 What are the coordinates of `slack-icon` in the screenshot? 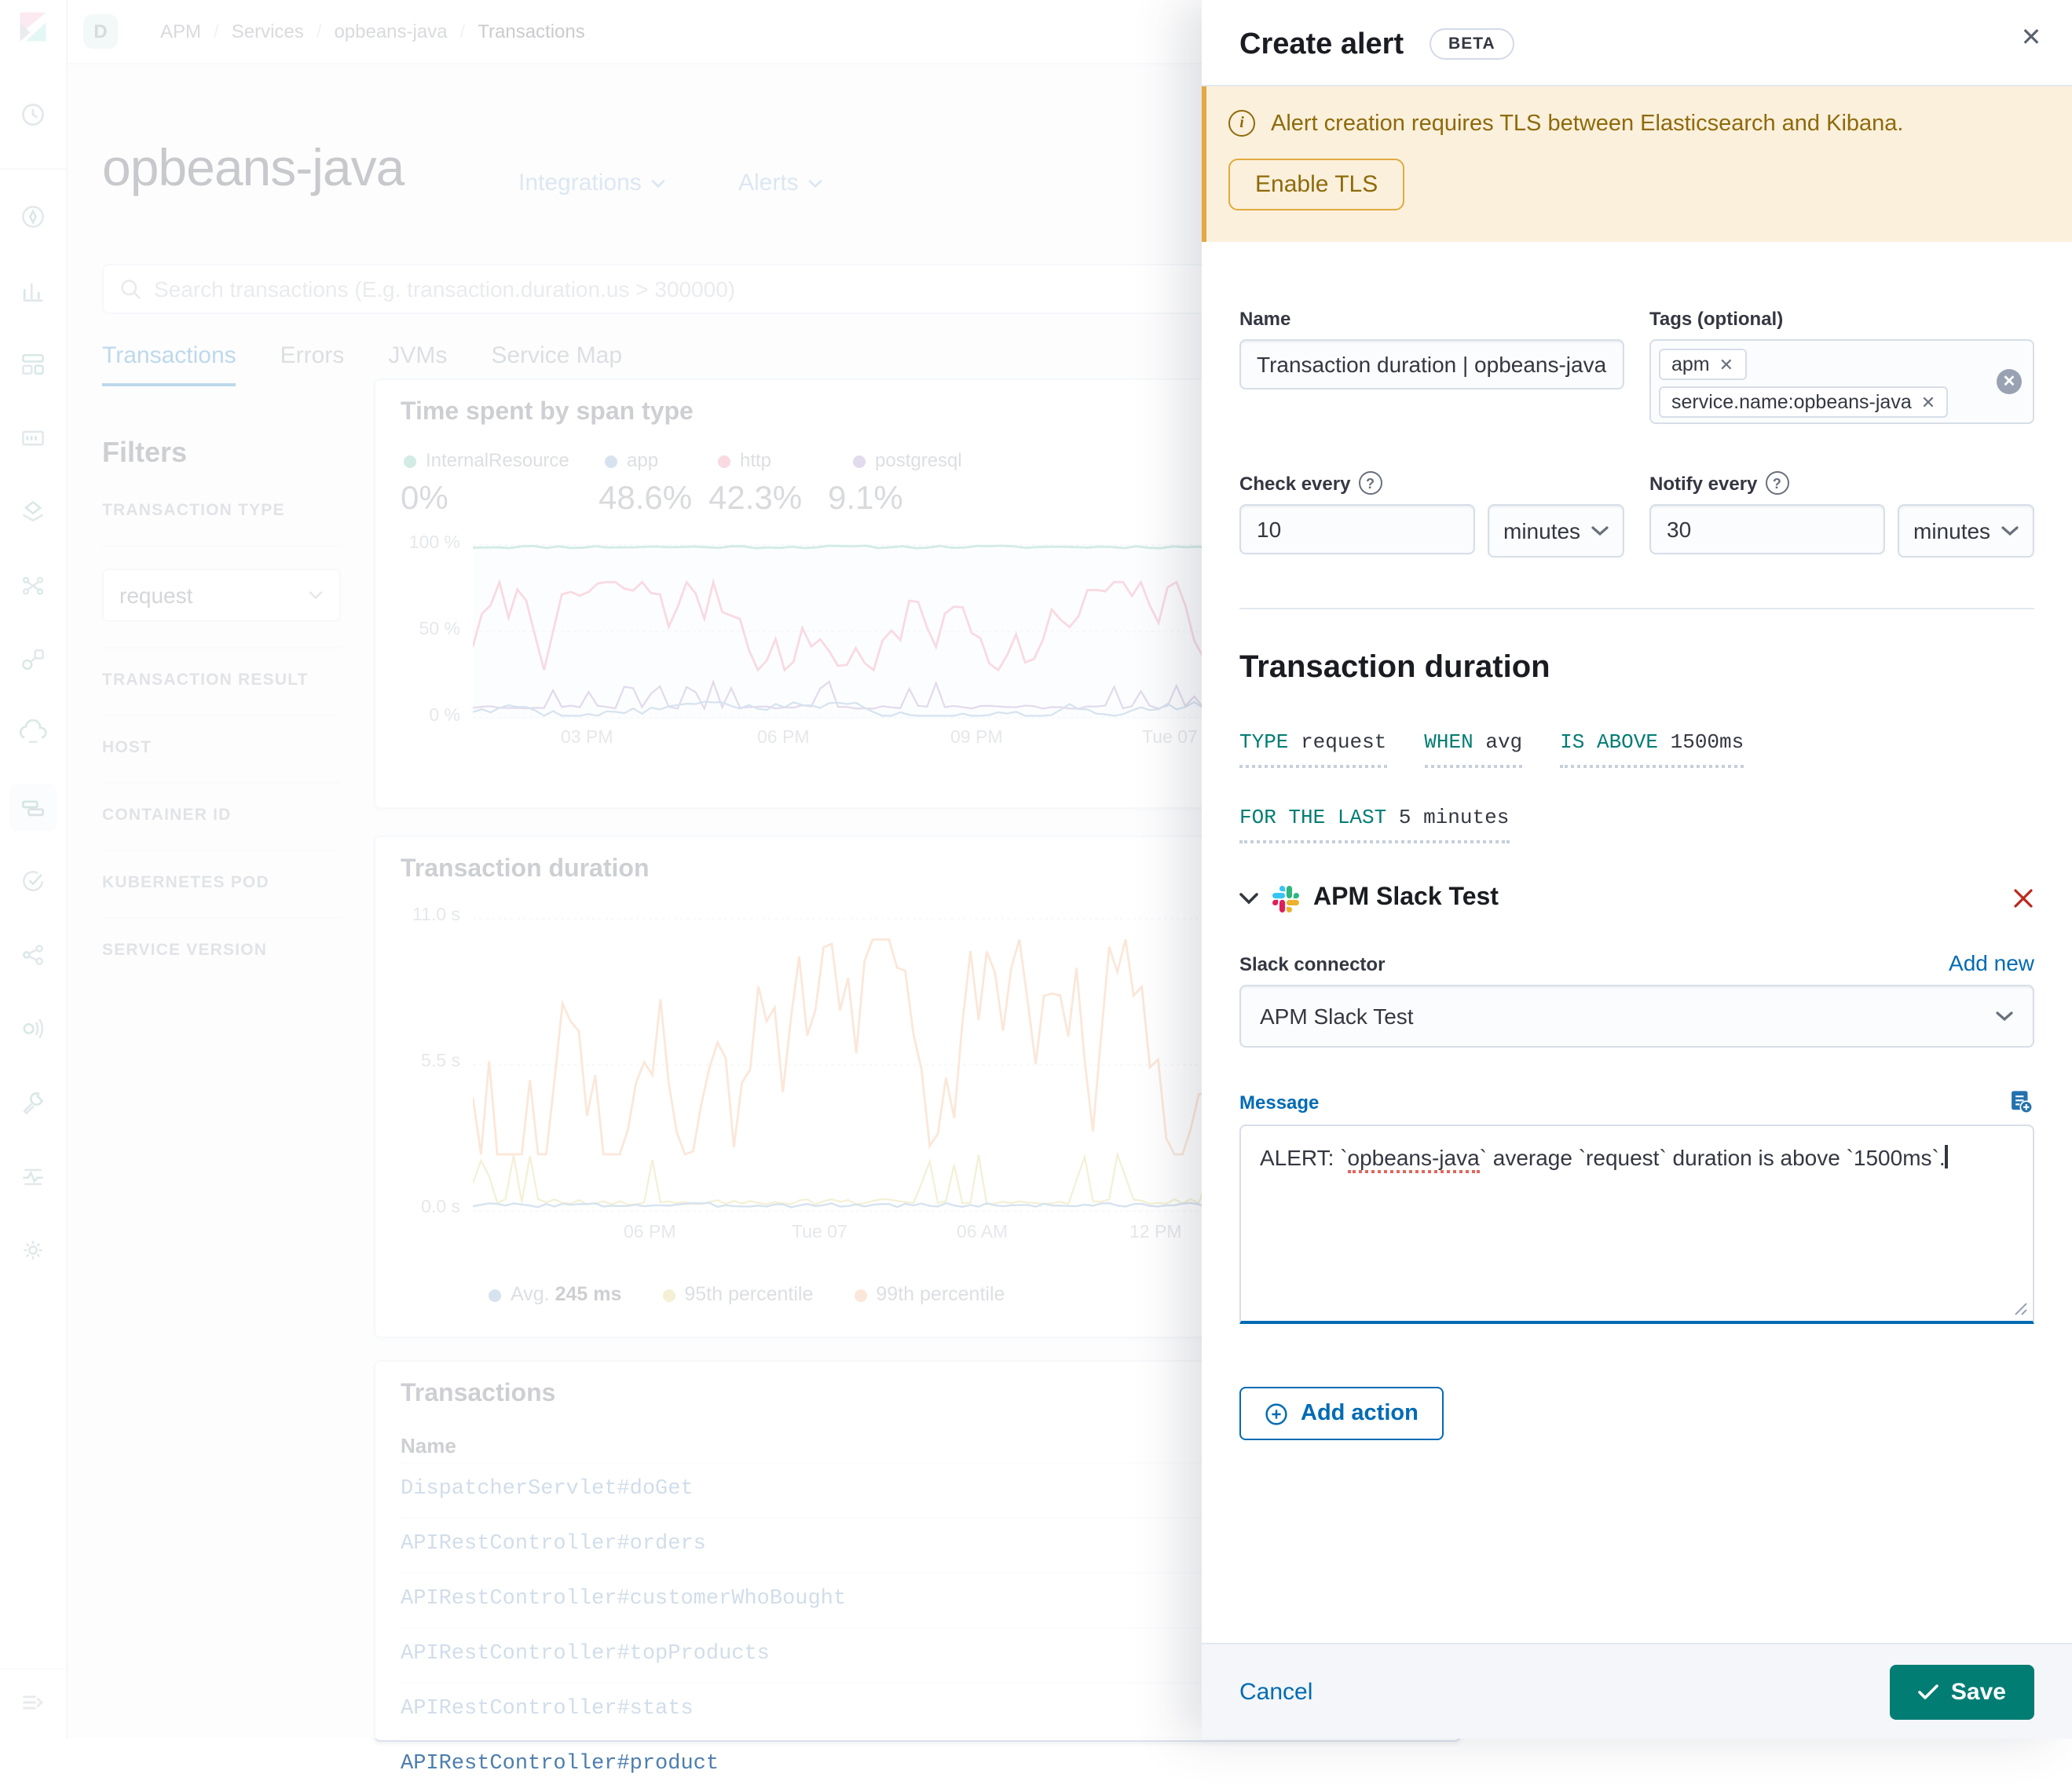 It's located at (1285, 898).